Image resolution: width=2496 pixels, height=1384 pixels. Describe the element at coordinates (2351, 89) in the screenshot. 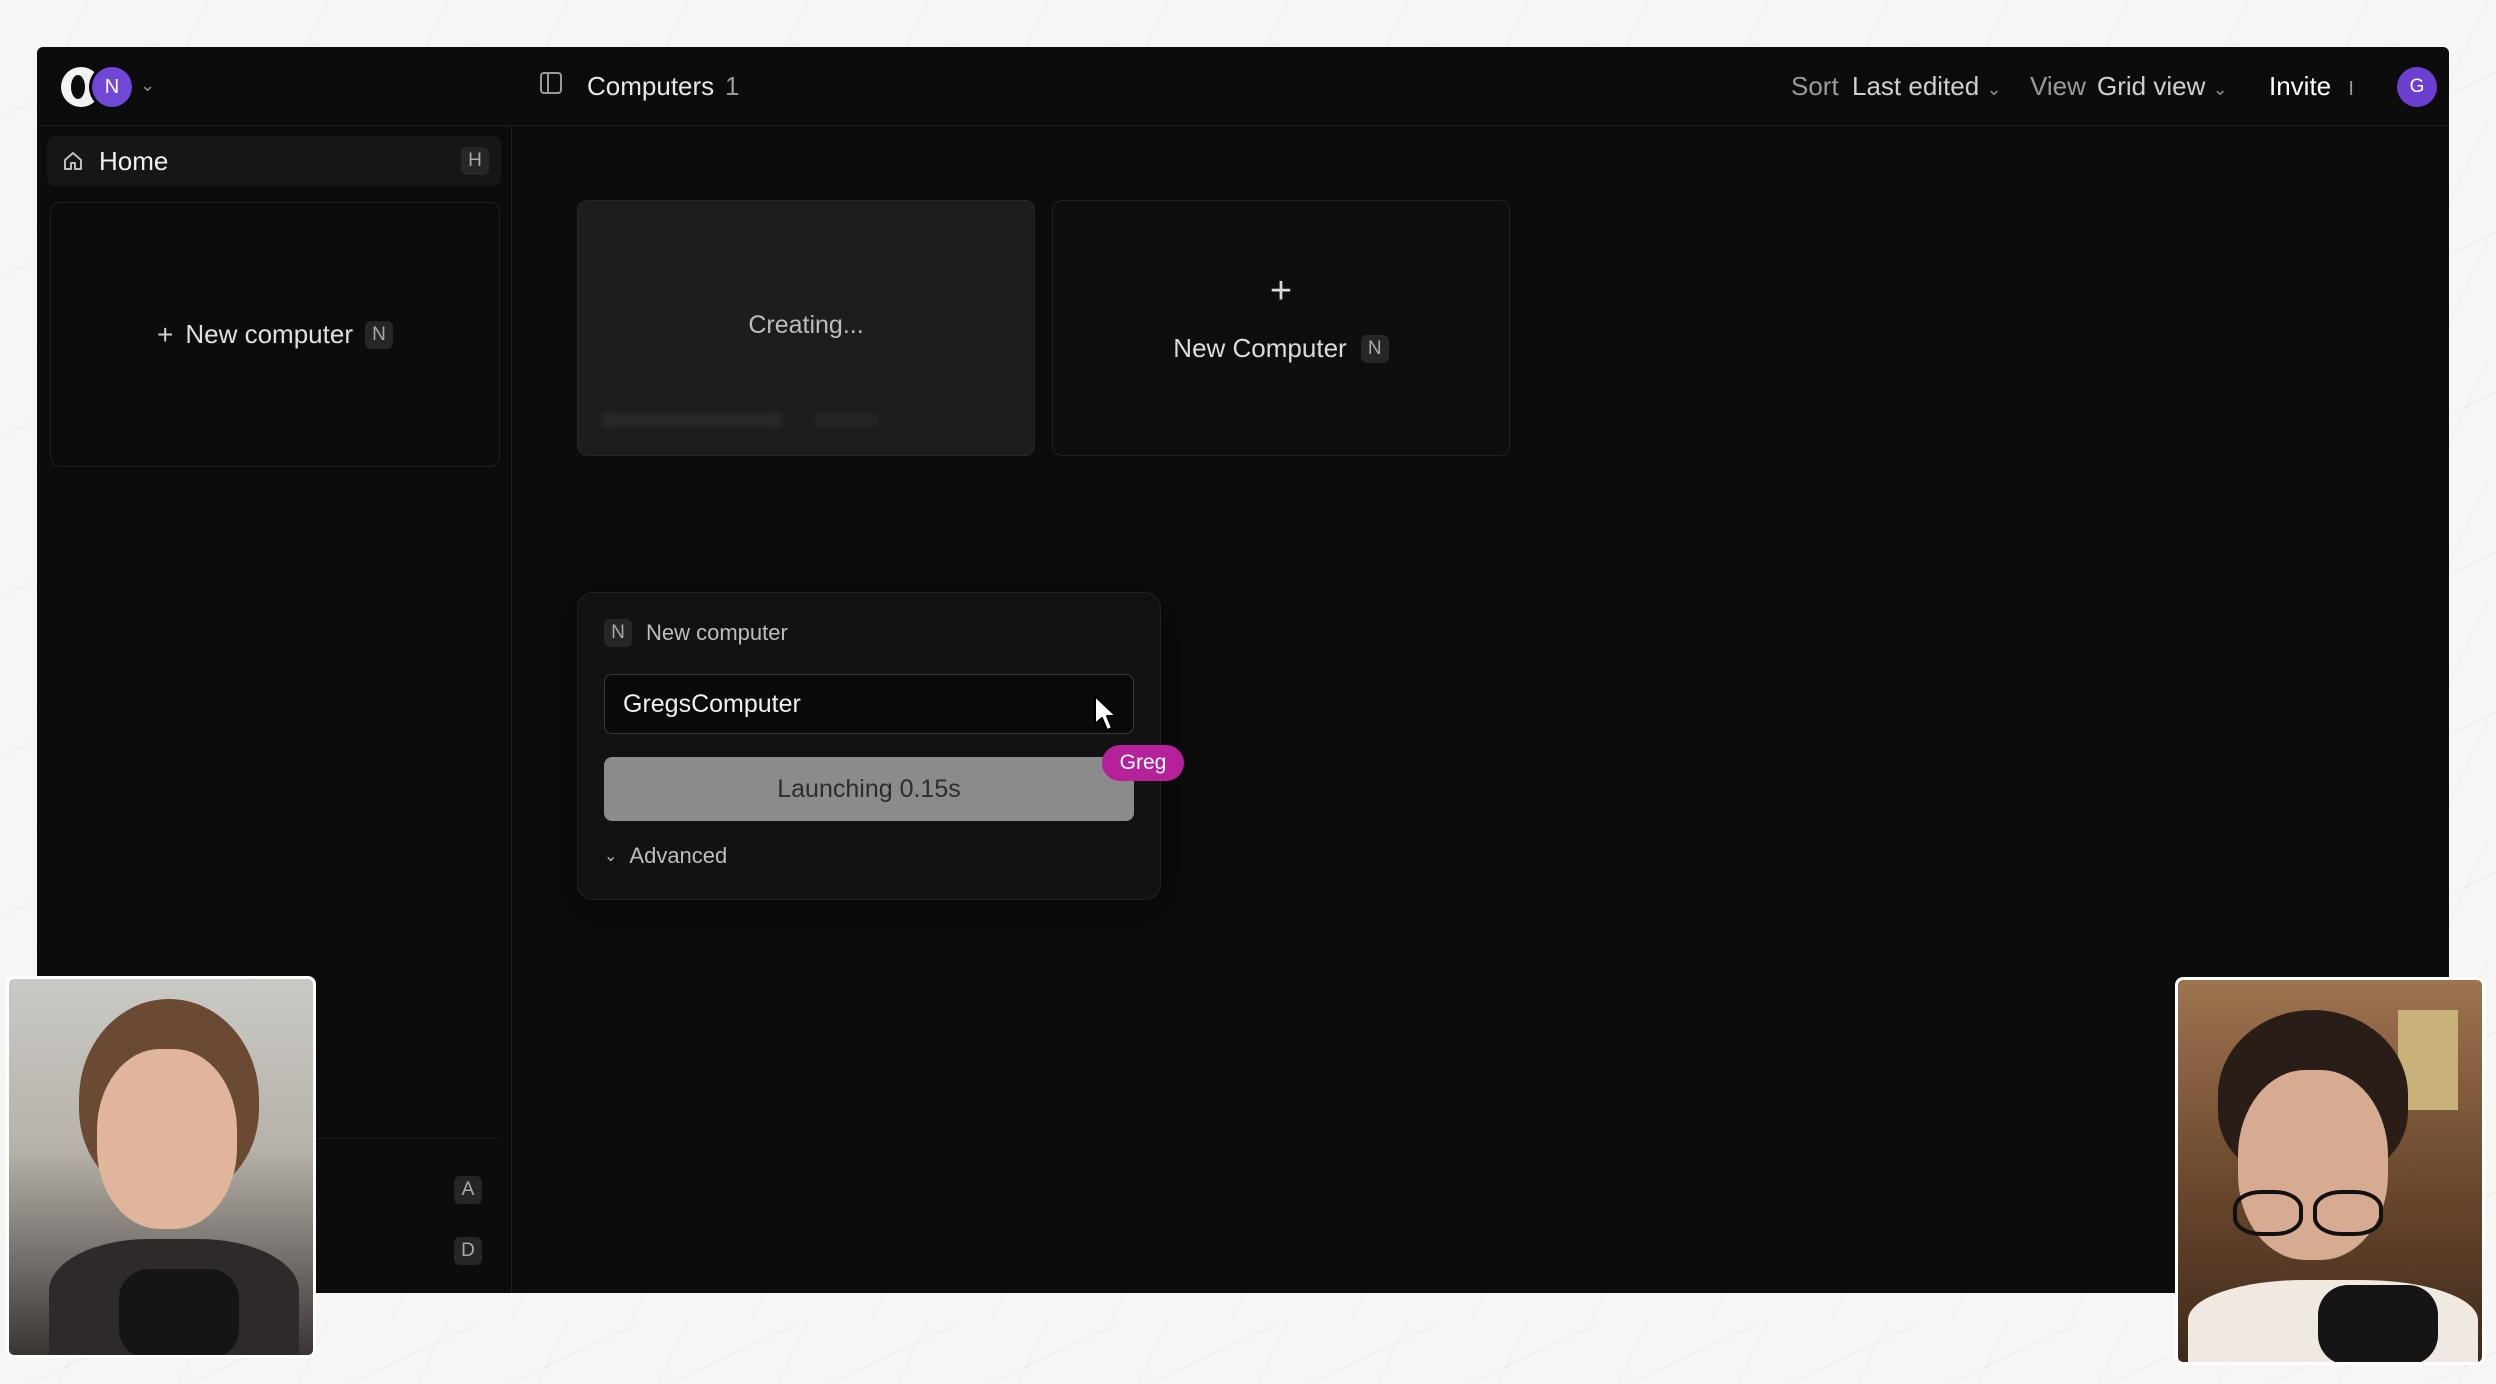

I see `invite-shortcut: I` at that location.